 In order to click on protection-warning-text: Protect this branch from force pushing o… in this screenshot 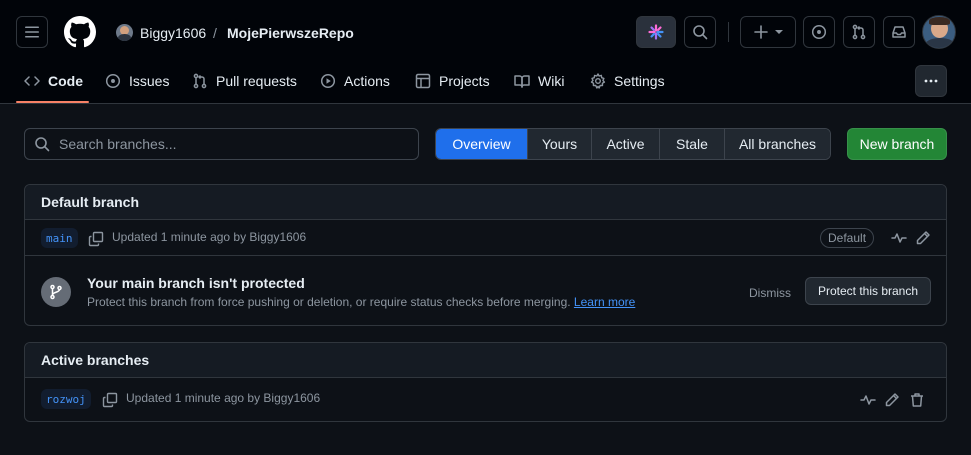, I will do `click(361, 302)`.